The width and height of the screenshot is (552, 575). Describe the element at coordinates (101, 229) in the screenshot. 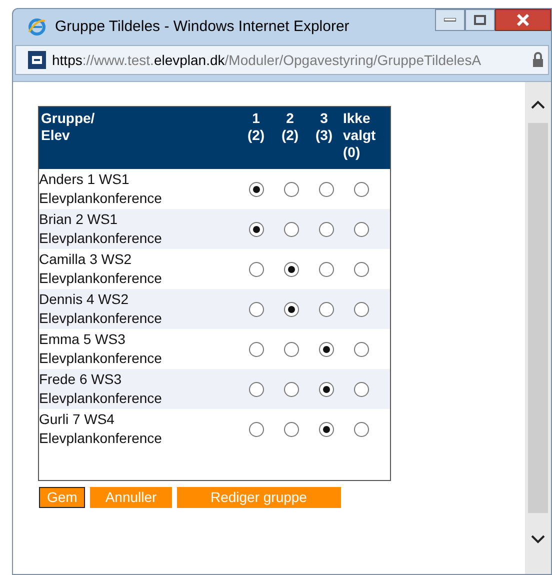

I see `student-name: Brian 2 WS1 Elevplankonference` at that location.